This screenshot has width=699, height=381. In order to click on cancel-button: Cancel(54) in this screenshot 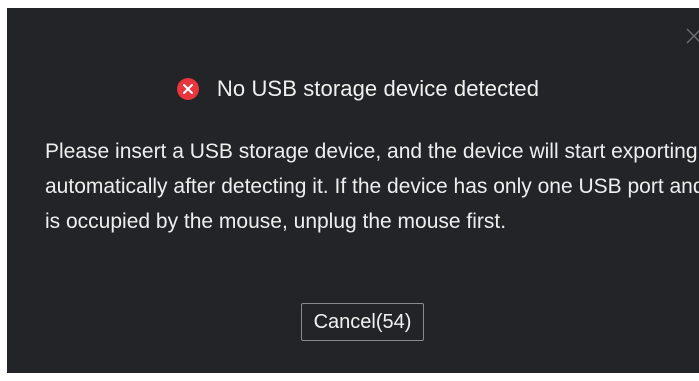, I will do `click(362, 322)`.